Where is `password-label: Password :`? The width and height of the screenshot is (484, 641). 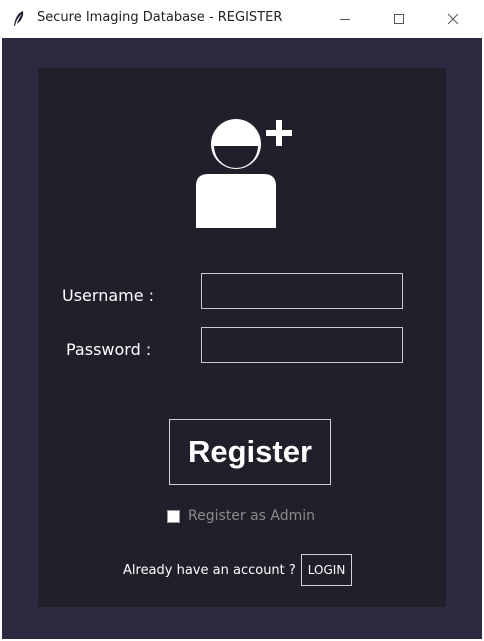 password-label: Password : is located at coordinates (109, 349).